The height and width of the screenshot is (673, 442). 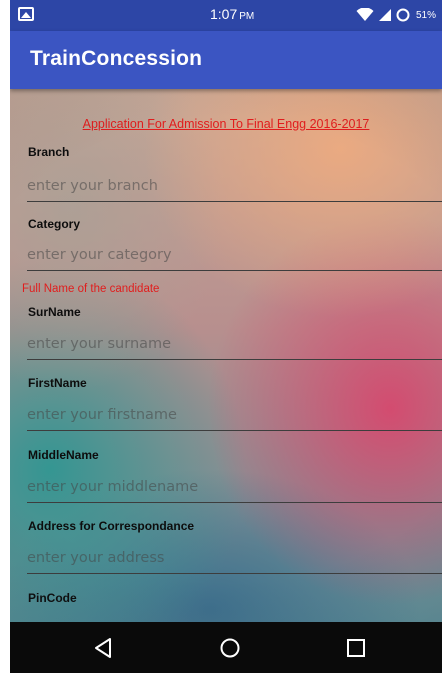 I want to click on status-time-value: 1:07, so click(x=224, y=14).